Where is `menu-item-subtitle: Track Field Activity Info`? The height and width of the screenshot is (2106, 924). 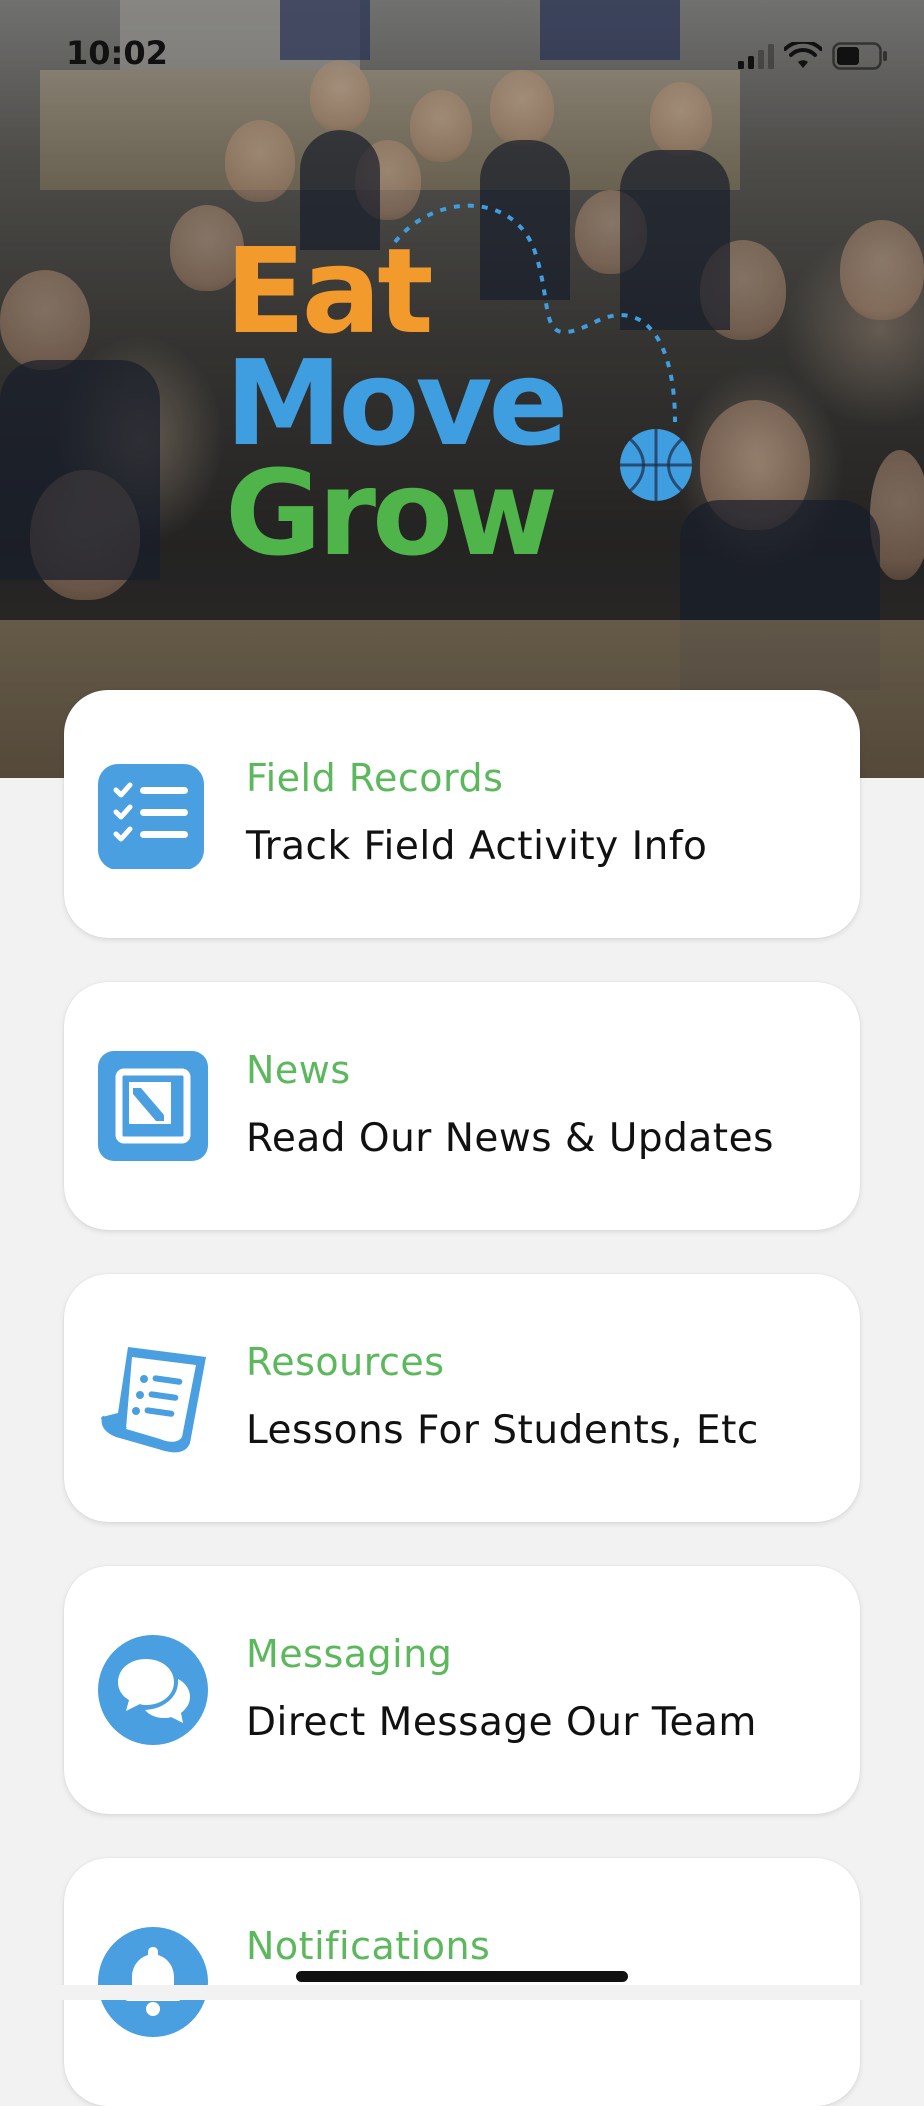
menu-item-subtitle: Track Field Activity Info is located at coordinates (477, 846).